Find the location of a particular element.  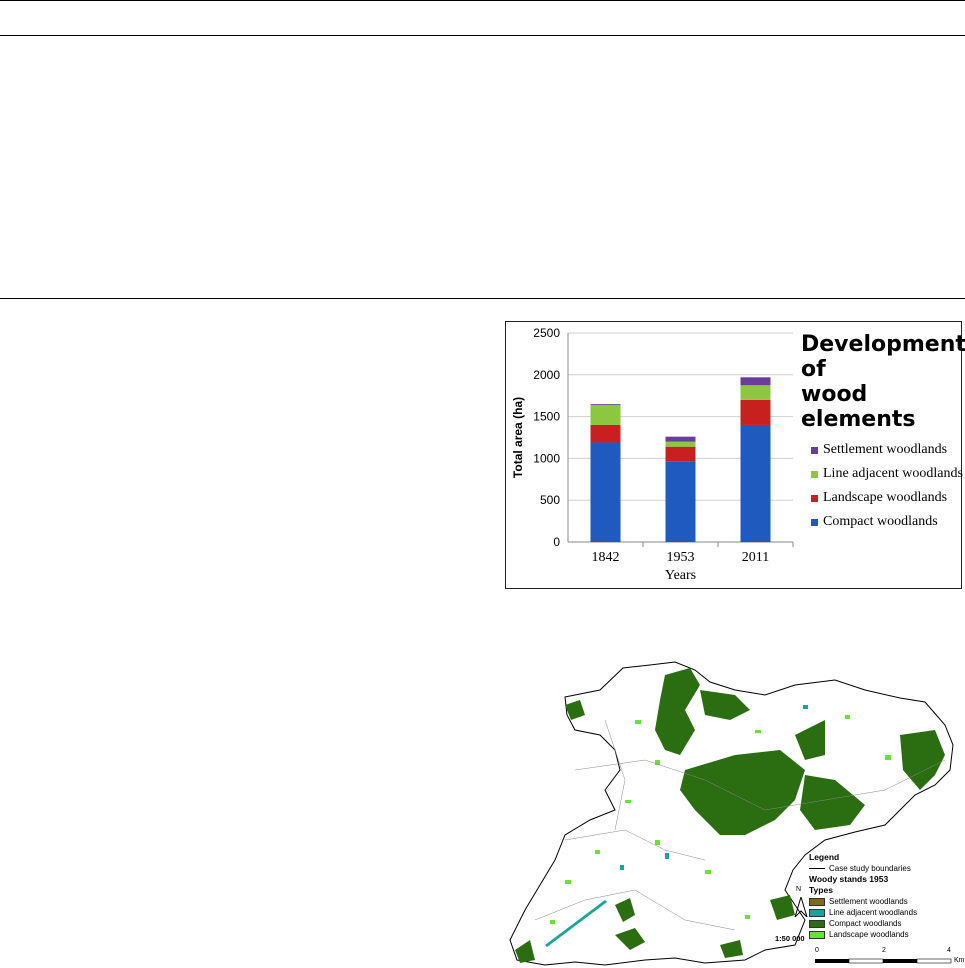

y-tick-label: 2000 is located at coordinates (546, 375).